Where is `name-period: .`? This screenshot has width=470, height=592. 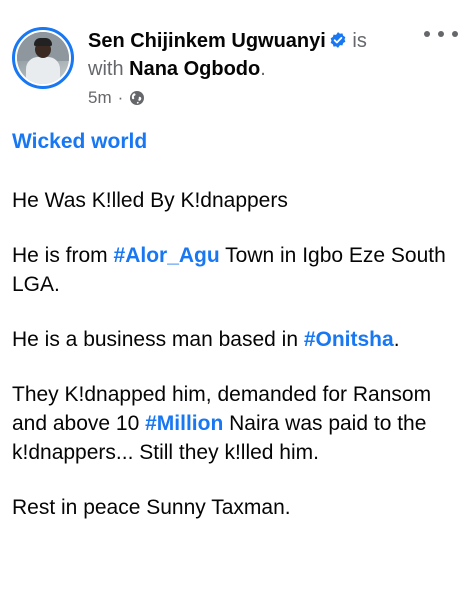
name-period: . is located at coordinates (263, 69).